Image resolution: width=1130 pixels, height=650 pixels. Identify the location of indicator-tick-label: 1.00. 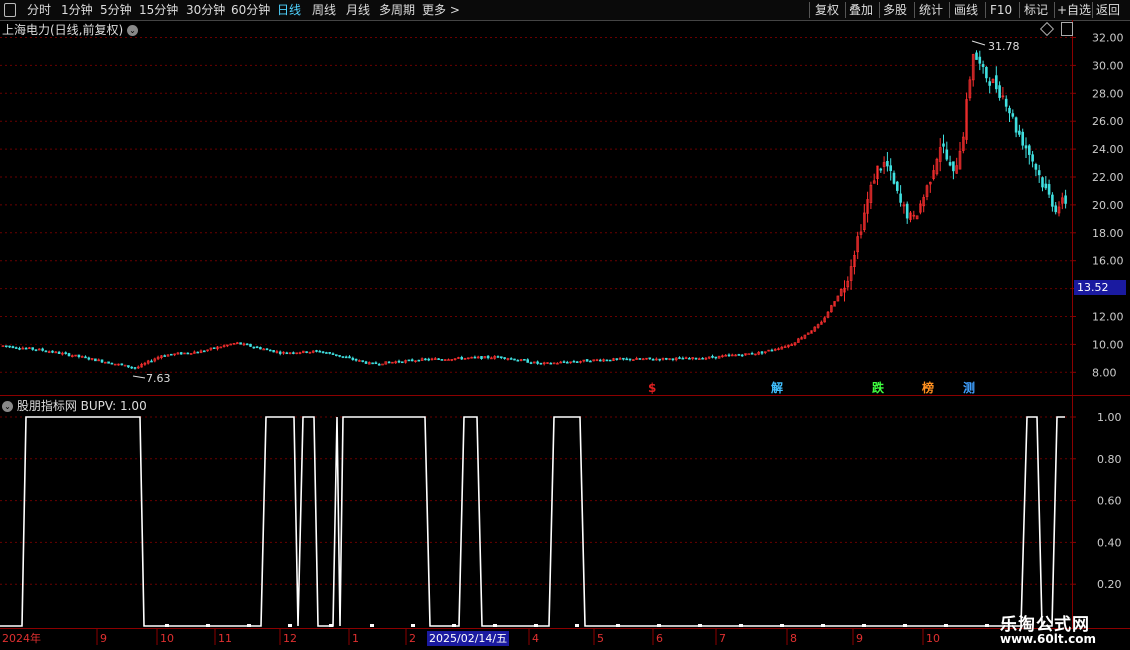
(1109, 417).